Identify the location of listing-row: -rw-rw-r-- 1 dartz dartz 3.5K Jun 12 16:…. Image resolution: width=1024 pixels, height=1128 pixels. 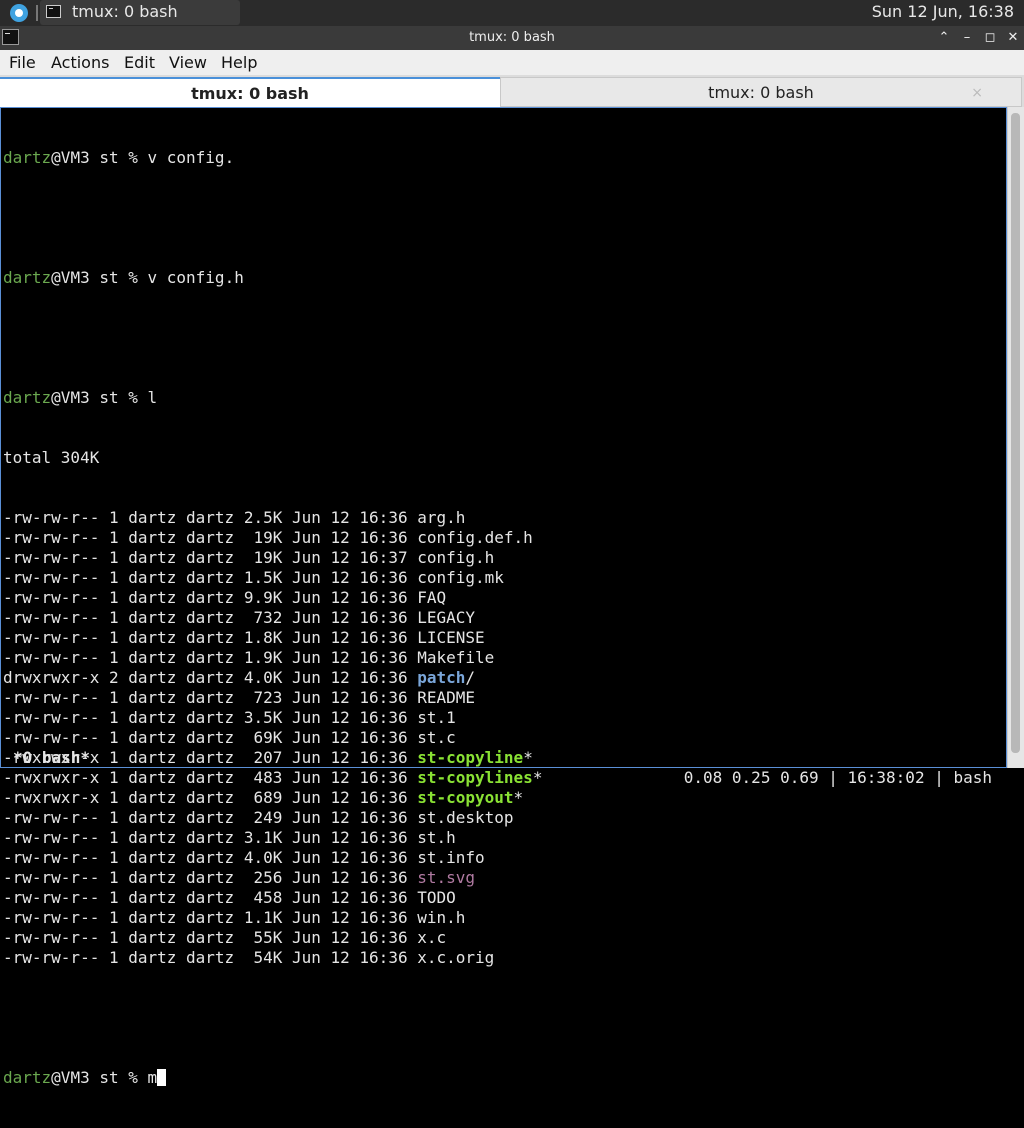
(272, 718).